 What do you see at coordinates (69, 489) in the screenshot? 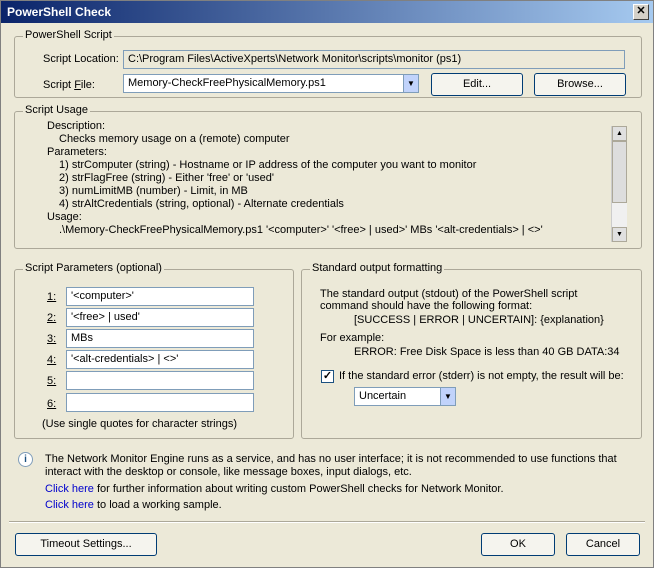
I see `further-info-link: Click here` at bounding box center [69, 489].